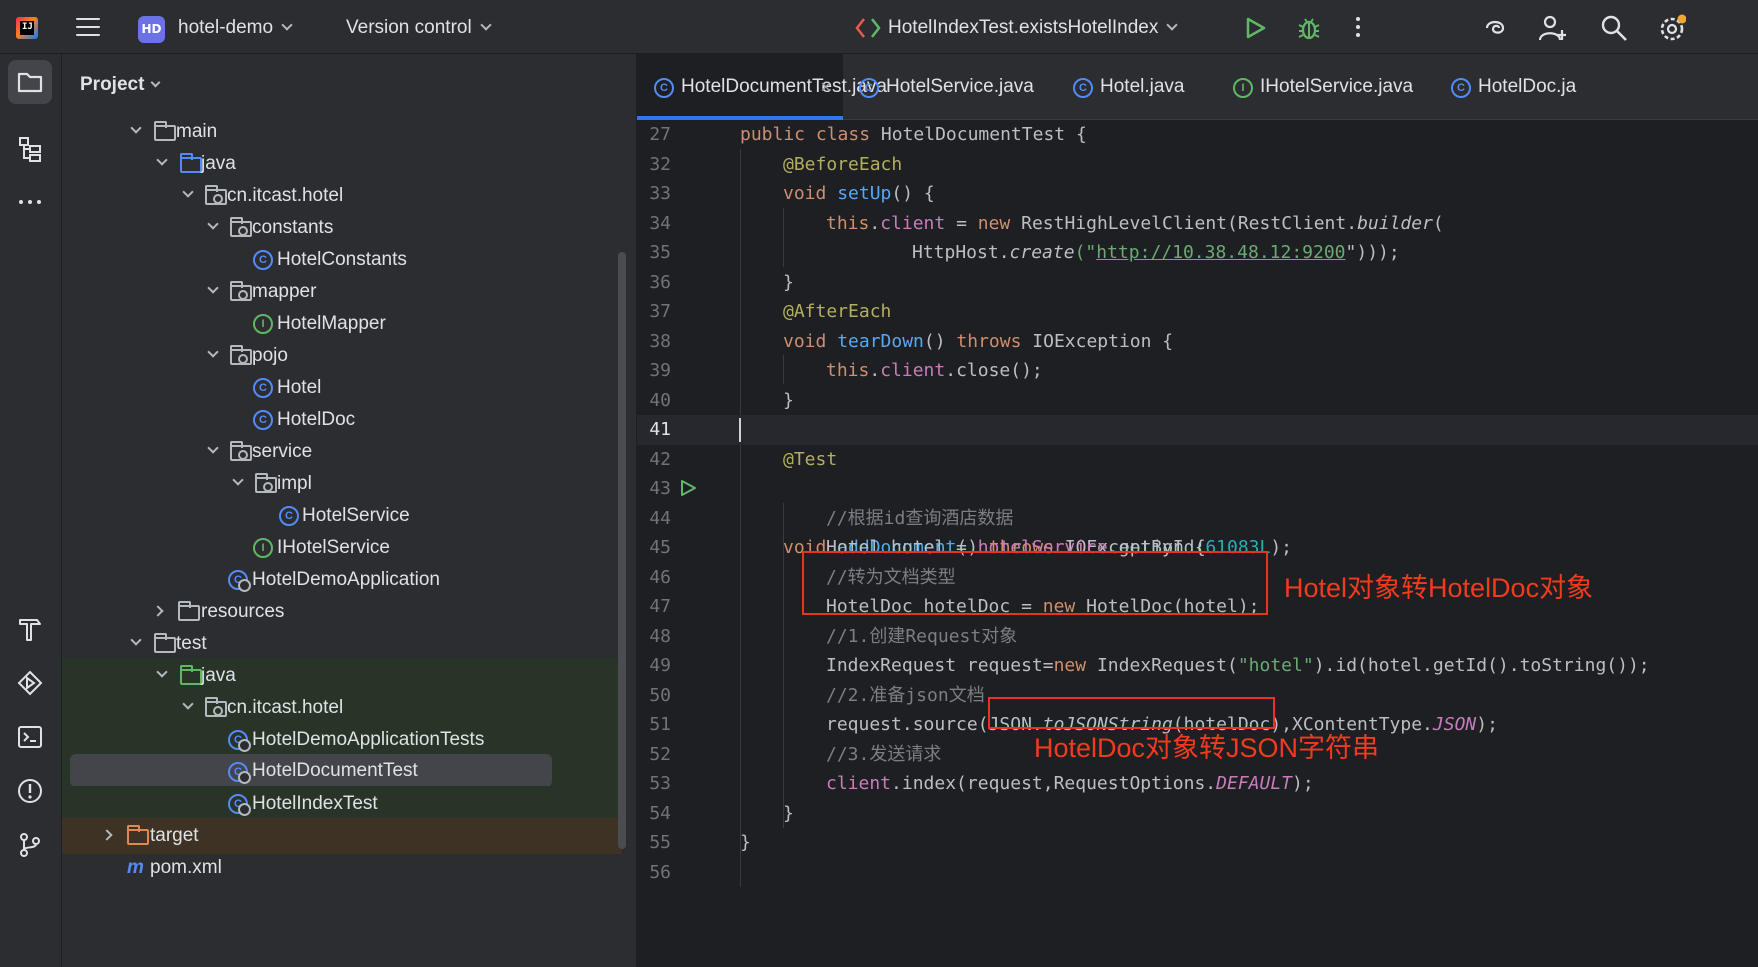 This screenshot has width=1758, height=967. Describe the element at coordinates (1197, 460) in the screenshot. I see `code-line: 42 @Test` at that location.